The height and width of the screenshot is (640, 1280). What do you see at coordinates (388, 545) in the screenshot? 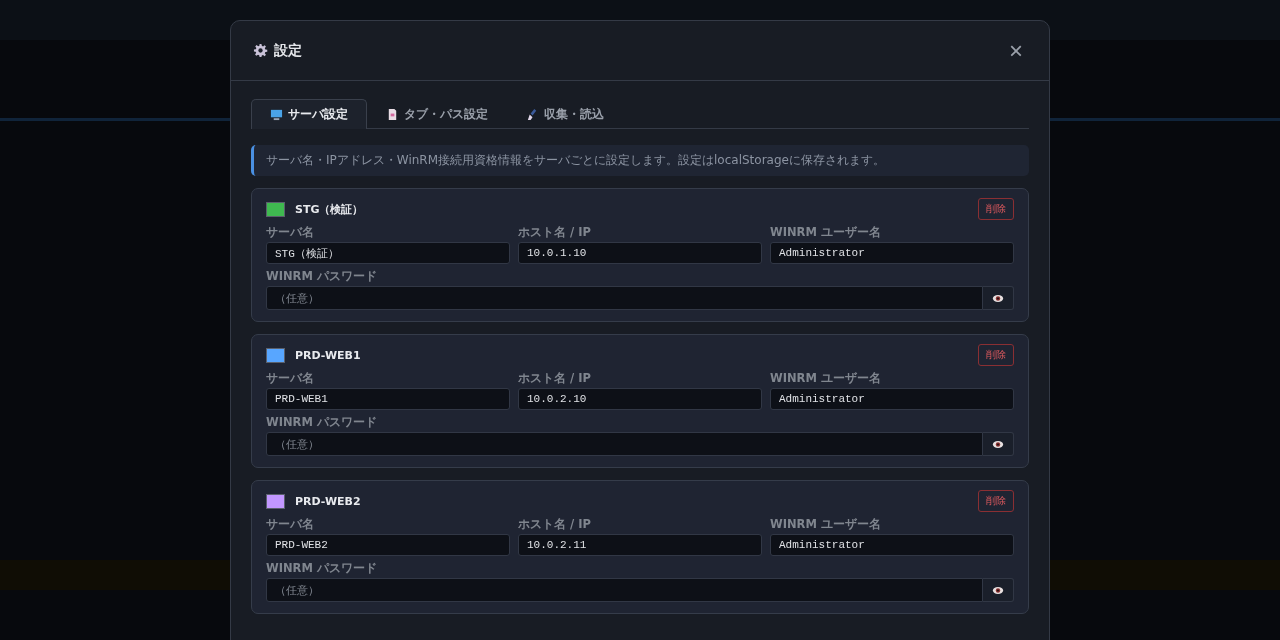
I see `server-name-field: PRD-WEB2` at bounding box center [388, 545].